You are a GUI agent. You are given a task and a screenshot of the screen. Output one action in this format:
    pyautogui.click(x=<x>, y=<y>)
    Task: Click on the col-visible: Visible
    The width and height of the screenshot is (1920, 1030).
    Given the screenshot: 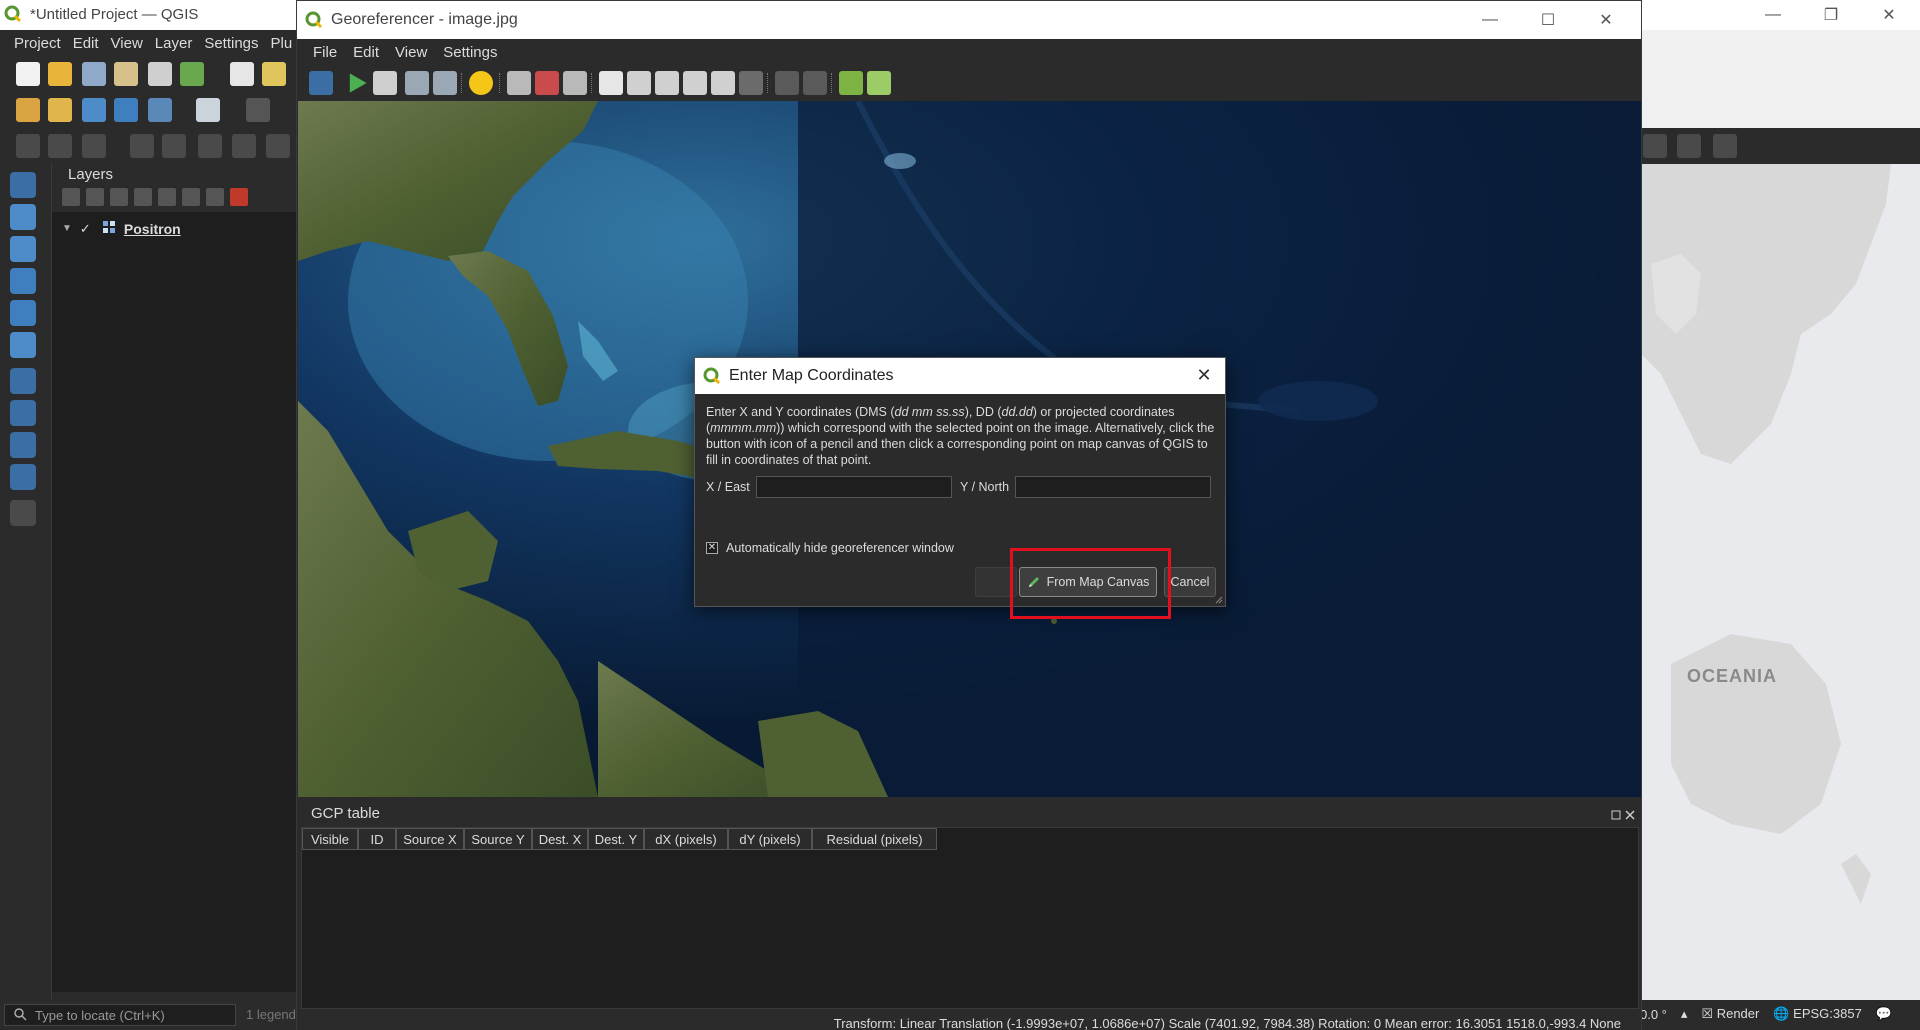 What is the action you would take?
    pyautogui.click(x=330, y=839)
    